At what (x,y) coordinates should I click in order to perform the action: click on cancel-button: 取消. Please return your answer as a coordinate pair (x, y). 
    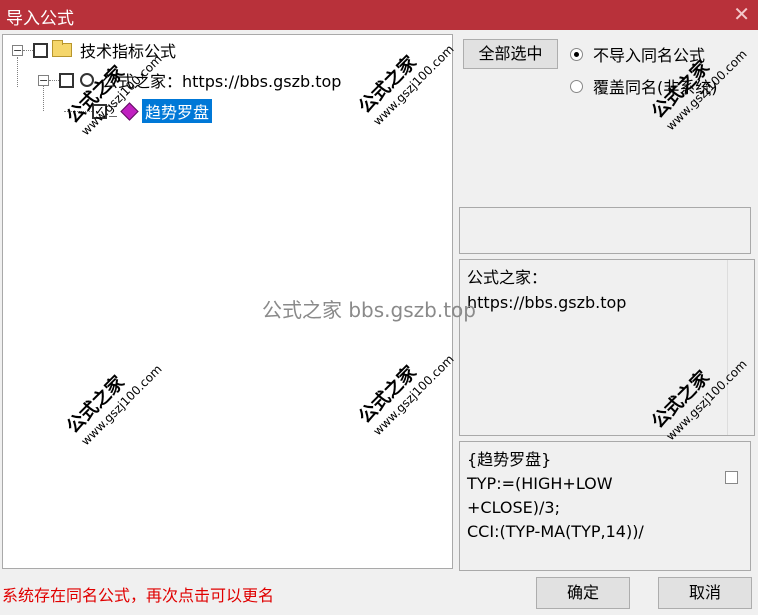
    Looking at the image, I should click on (705, 593).